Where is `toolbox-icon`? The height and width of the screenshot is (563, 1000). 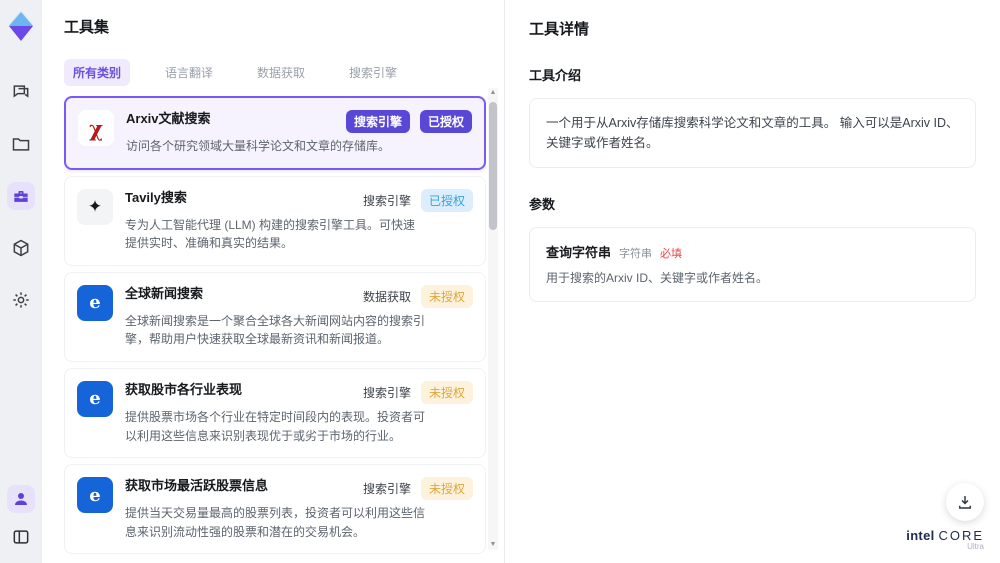 toolbox-icon is located at coordinates (21, 196).